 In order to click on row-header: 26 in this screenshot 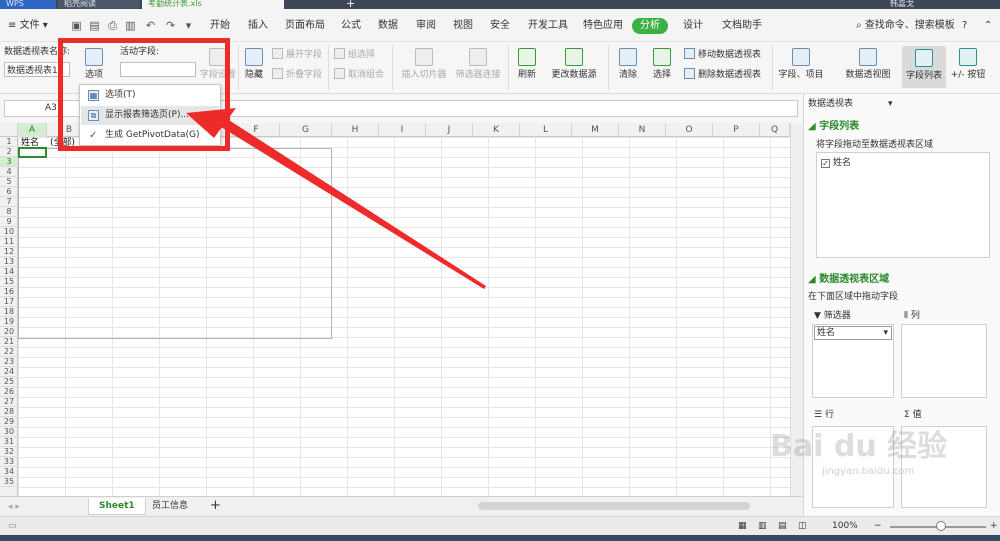, I will do `click(9, 392)`.